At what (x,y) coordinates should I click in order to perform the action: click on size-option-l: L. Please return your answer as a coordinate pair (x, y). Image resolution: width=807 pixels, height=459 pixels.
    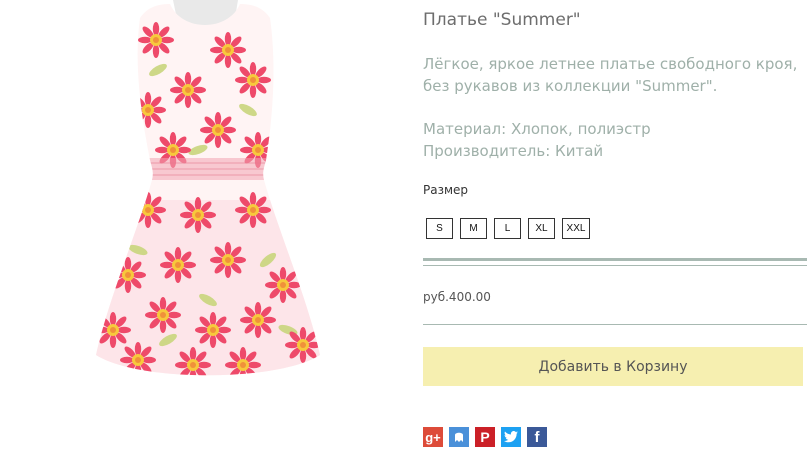
    Looking at the image, I should click on (507, 228).